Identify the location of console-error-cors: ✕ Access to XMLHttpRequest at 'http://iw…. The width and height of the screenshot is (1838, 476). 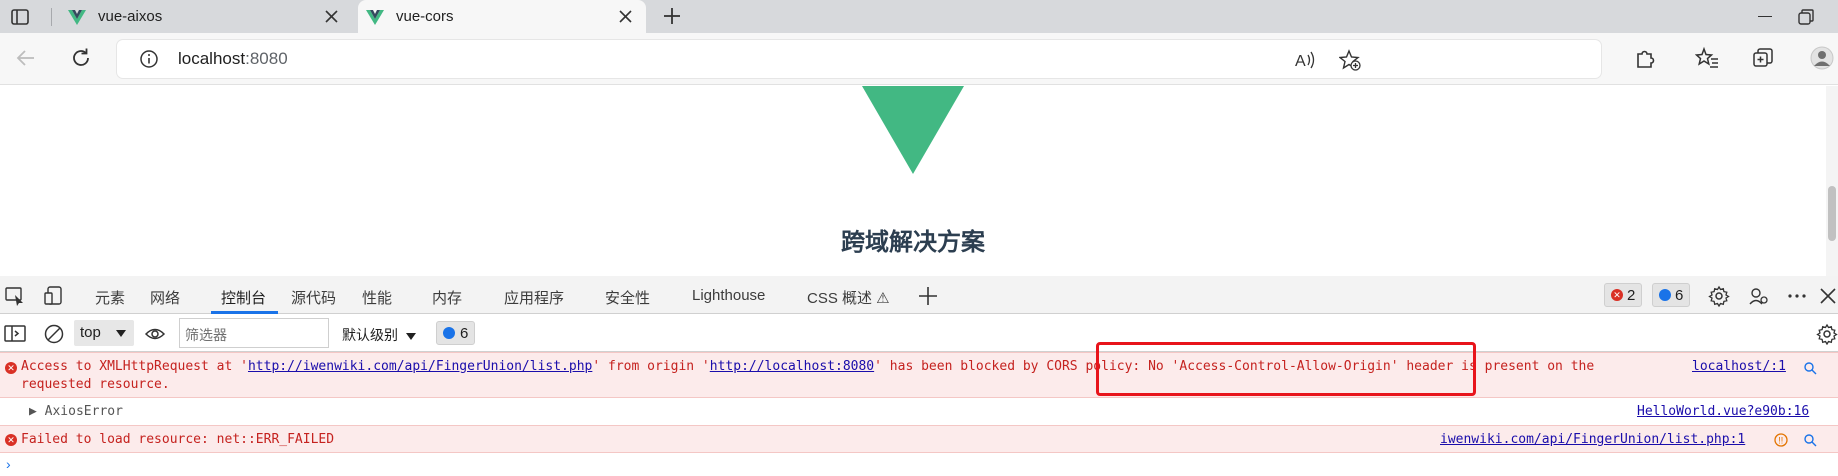
(919, 375).